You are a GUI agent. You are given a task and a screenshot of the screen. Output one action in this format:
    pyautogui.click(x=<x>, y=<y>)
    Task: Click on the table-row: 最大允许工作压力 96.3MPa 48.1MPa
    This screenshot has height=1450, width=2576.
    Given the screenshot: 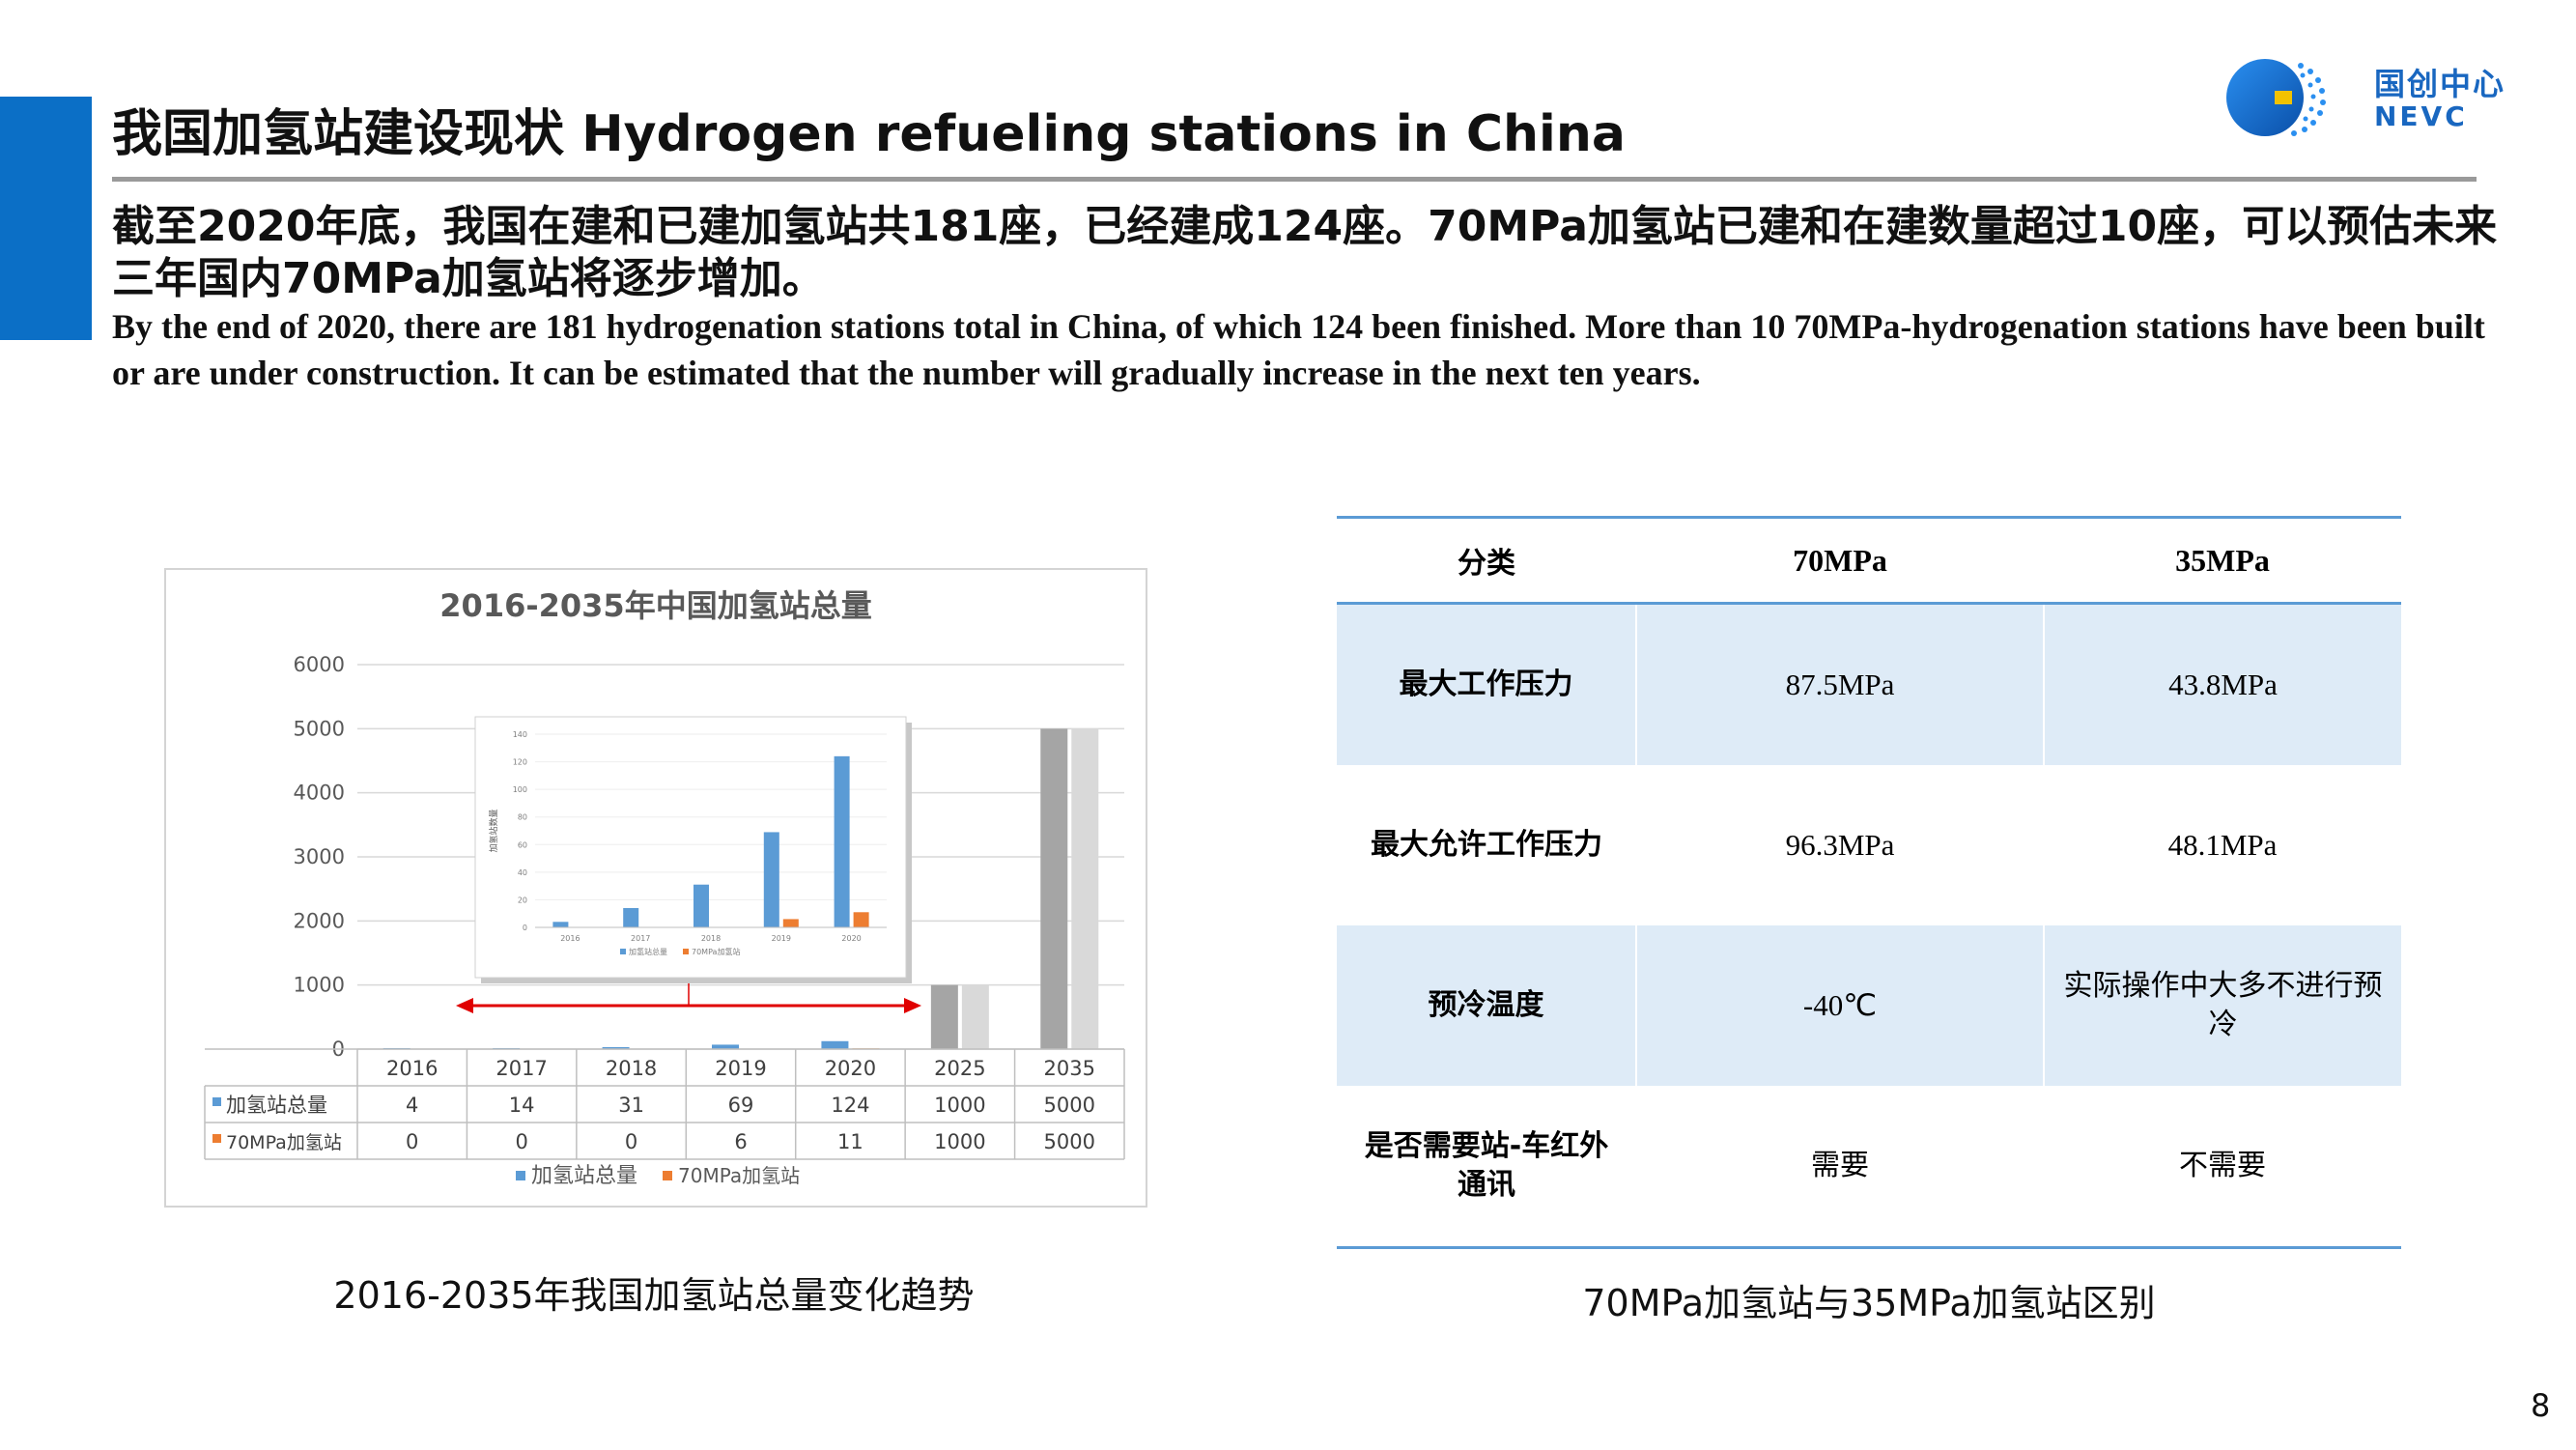 What is the action you would take?
    pyautogui.click(x=1869, y=845)
    